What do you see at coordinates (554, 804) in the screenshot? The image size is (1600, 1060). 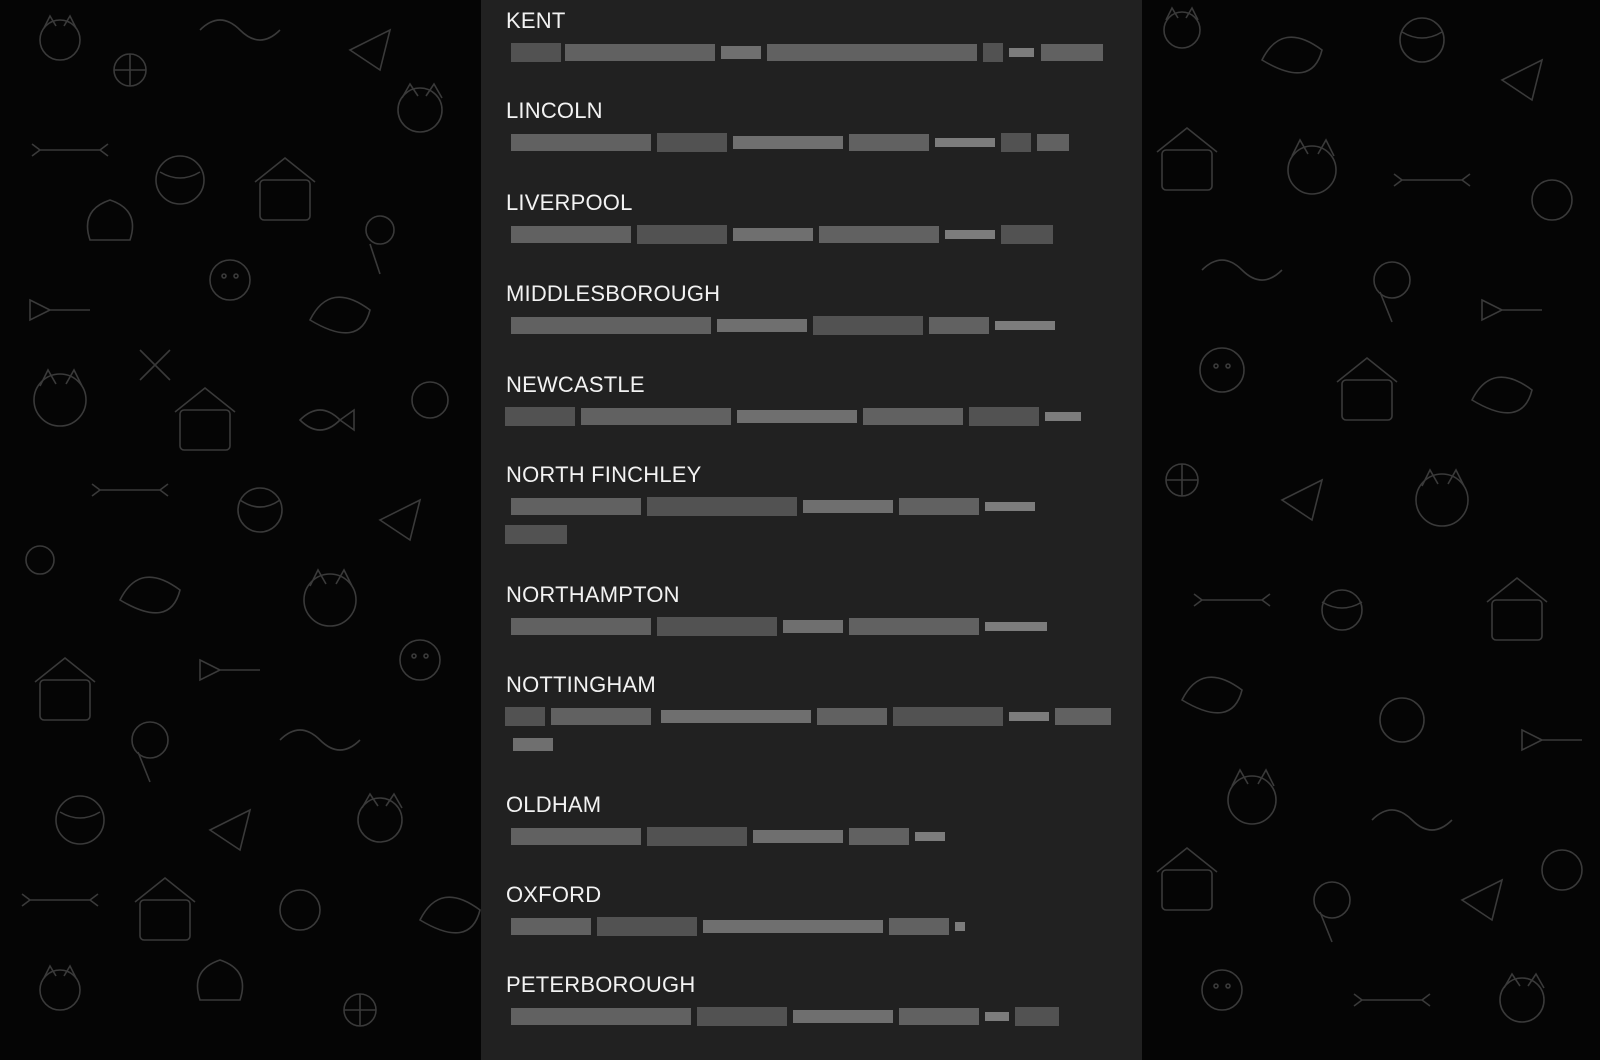 I see `location-title: OLDHAM` at bounding box center [554, 804].